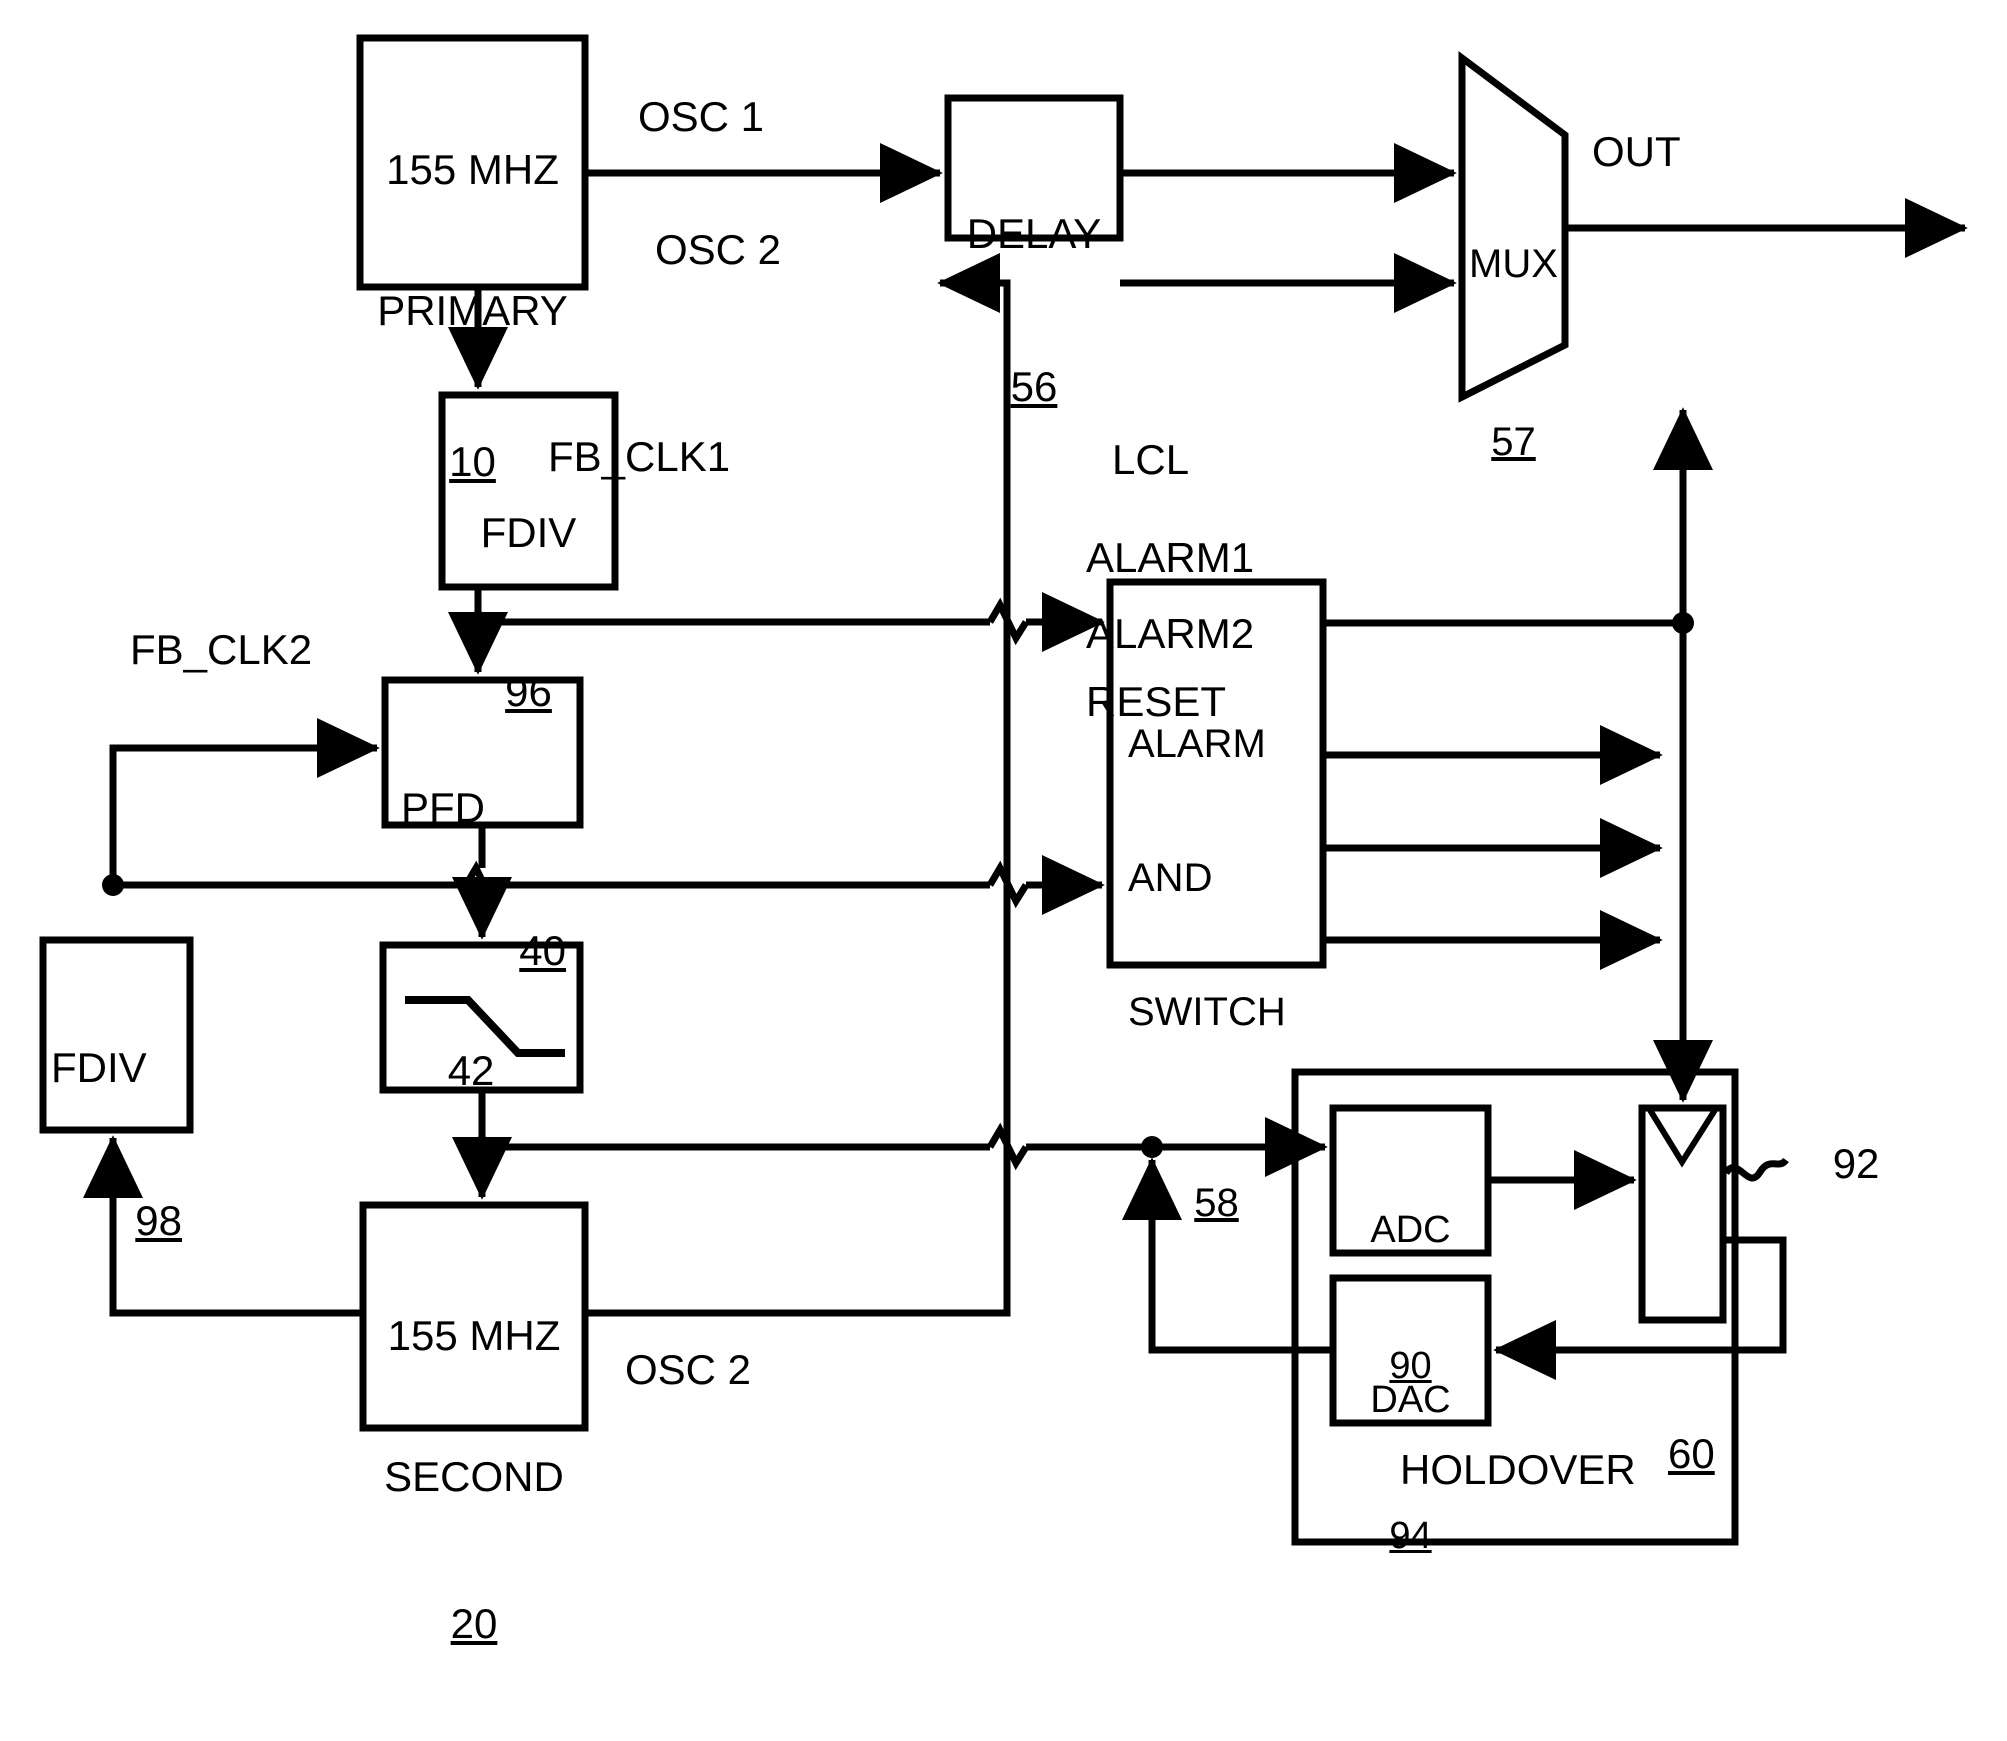  What do you see at coordinates (1207, 1012) in the screenshot?
I see `alarm-line3: SWITCH` at bounding box center [1207, 1012].